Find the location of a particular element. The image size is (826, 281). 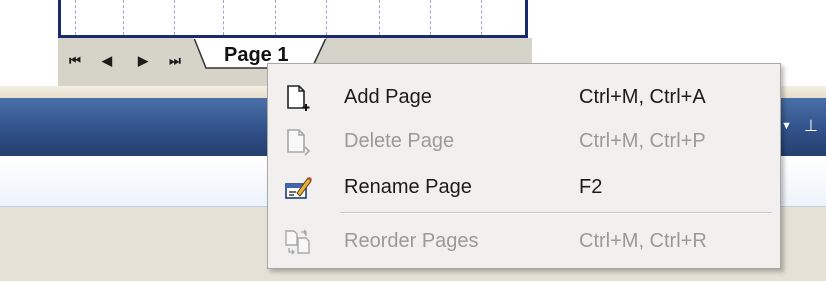

menu-item-delete-page: Delete Page Ctrl+M, Ctrl+P is located at coordinates (524, 142).